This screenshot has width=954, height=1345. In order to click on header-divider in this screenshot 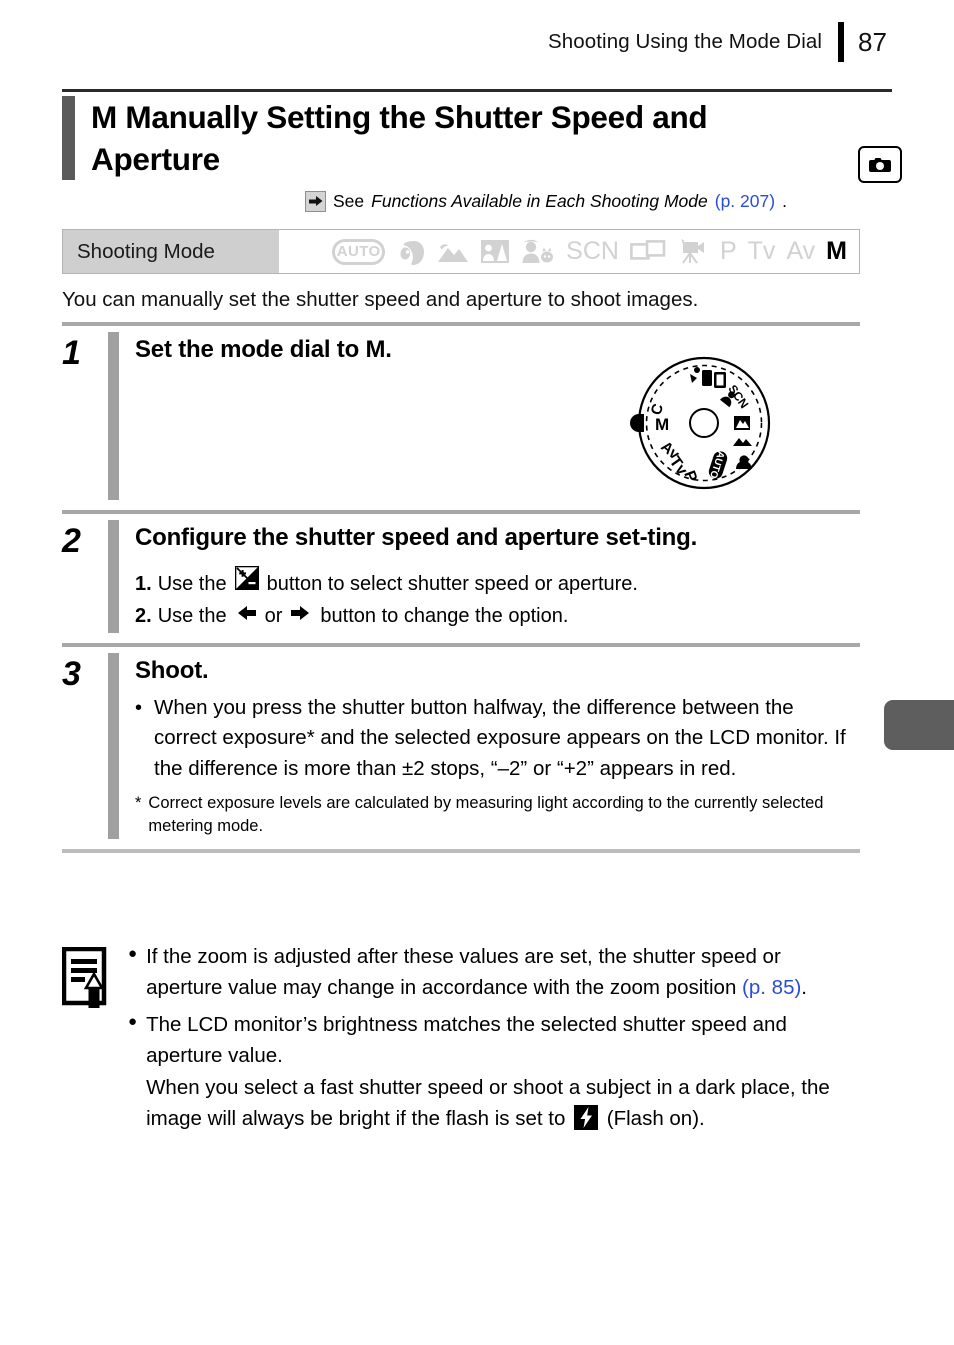, I will do `click(841, 42)`.